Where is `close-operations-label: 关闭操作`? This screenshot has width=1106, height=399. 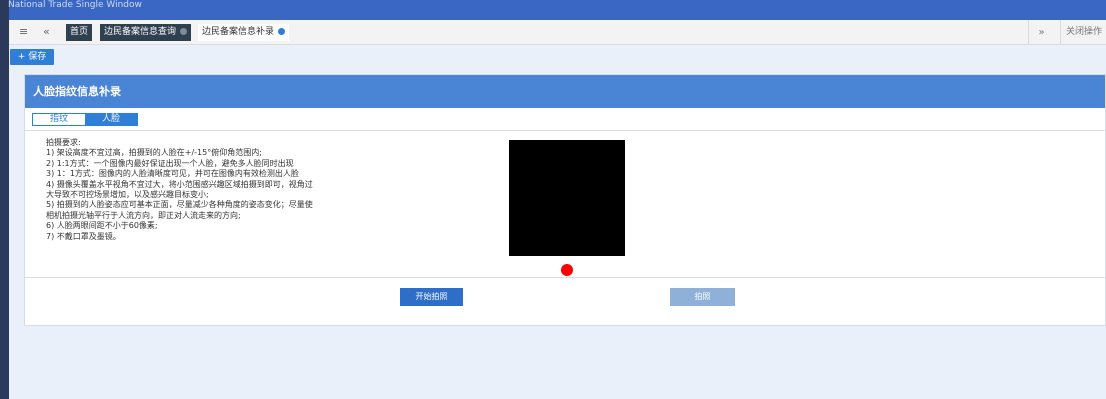 close-operations-label: 关闭操作 is located at coordinates (1084, 32).